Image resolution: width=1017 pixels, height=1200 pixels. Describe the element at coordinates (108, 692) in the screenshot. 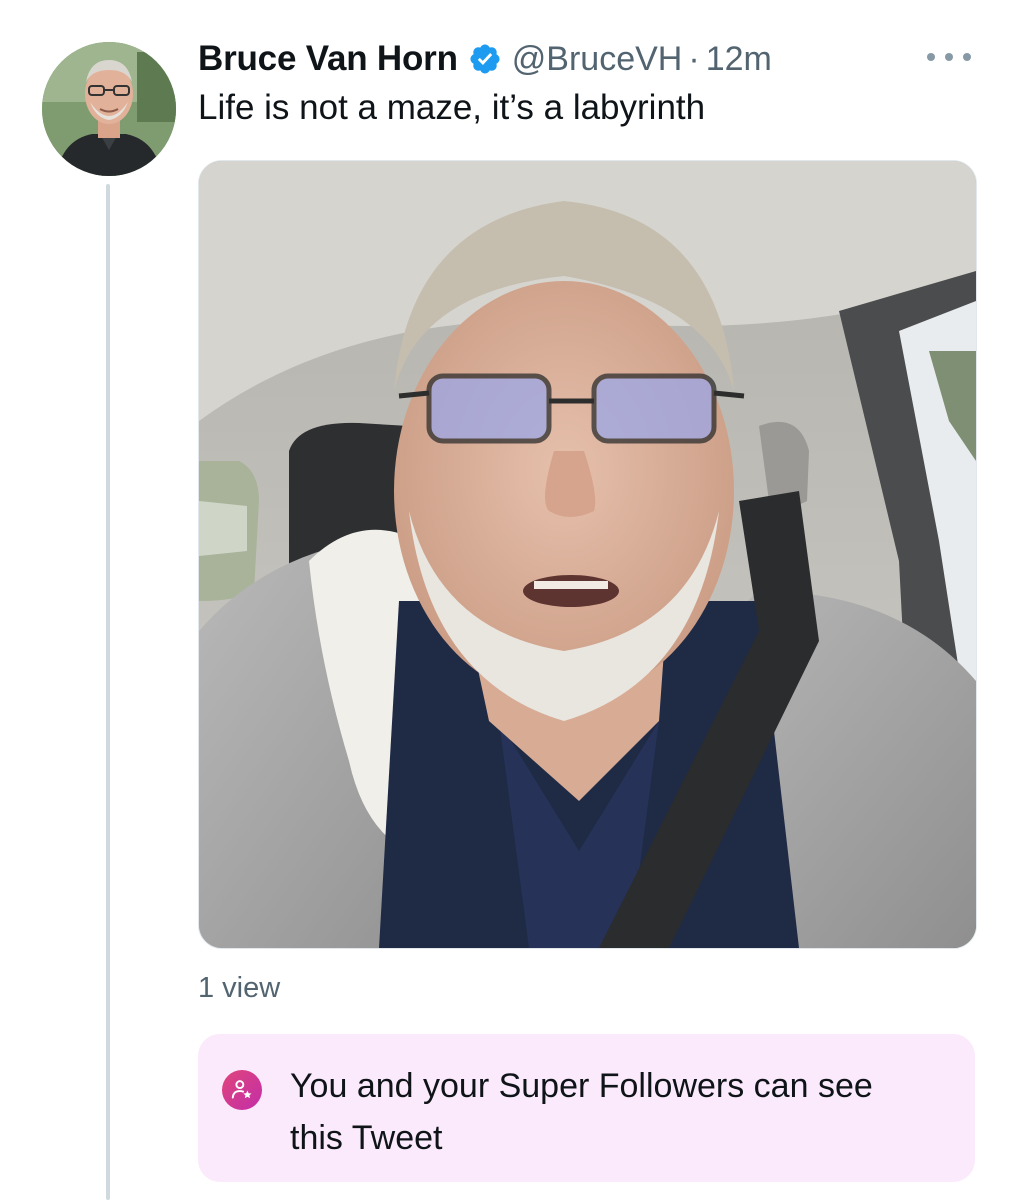

I see `thread-connector-line` at that location.